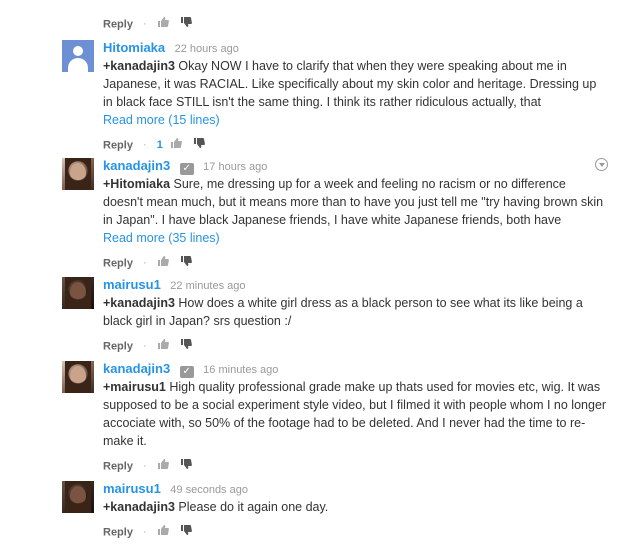 The width and height of the screenshot is (625, 555). I want to click on timestamp: 22 hours ago, so click(207, 49).